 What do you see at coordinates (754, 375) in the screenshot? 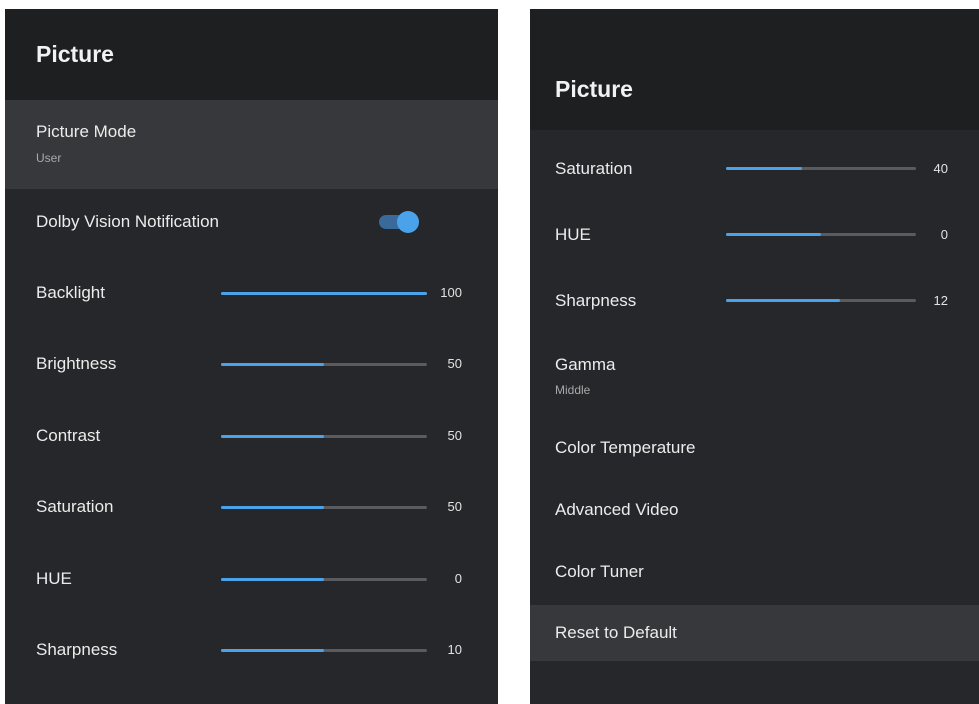
I see `menu-item-gamma: Gamma Middle` at bounding box center [754, 375].